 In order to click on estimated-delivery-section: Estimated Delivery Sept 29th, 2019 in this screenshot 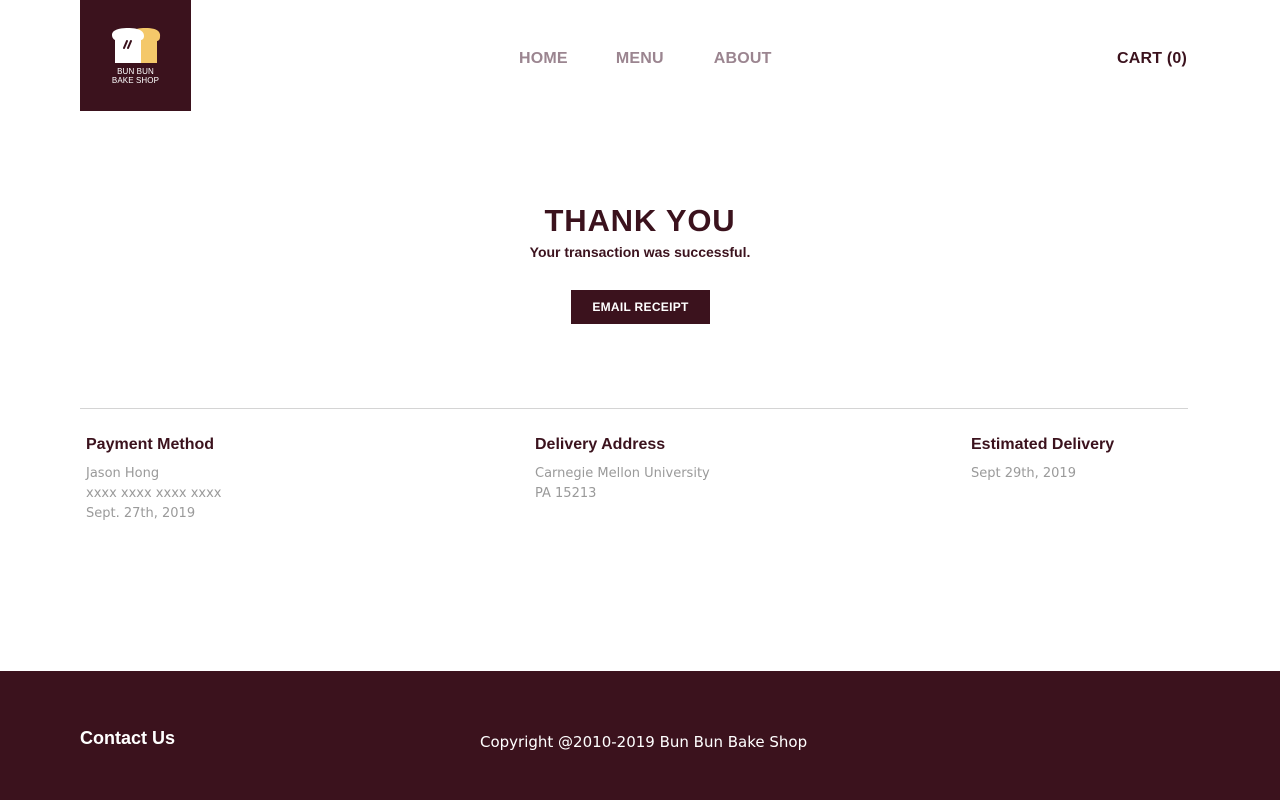, I will do `click(1042, 459)`.